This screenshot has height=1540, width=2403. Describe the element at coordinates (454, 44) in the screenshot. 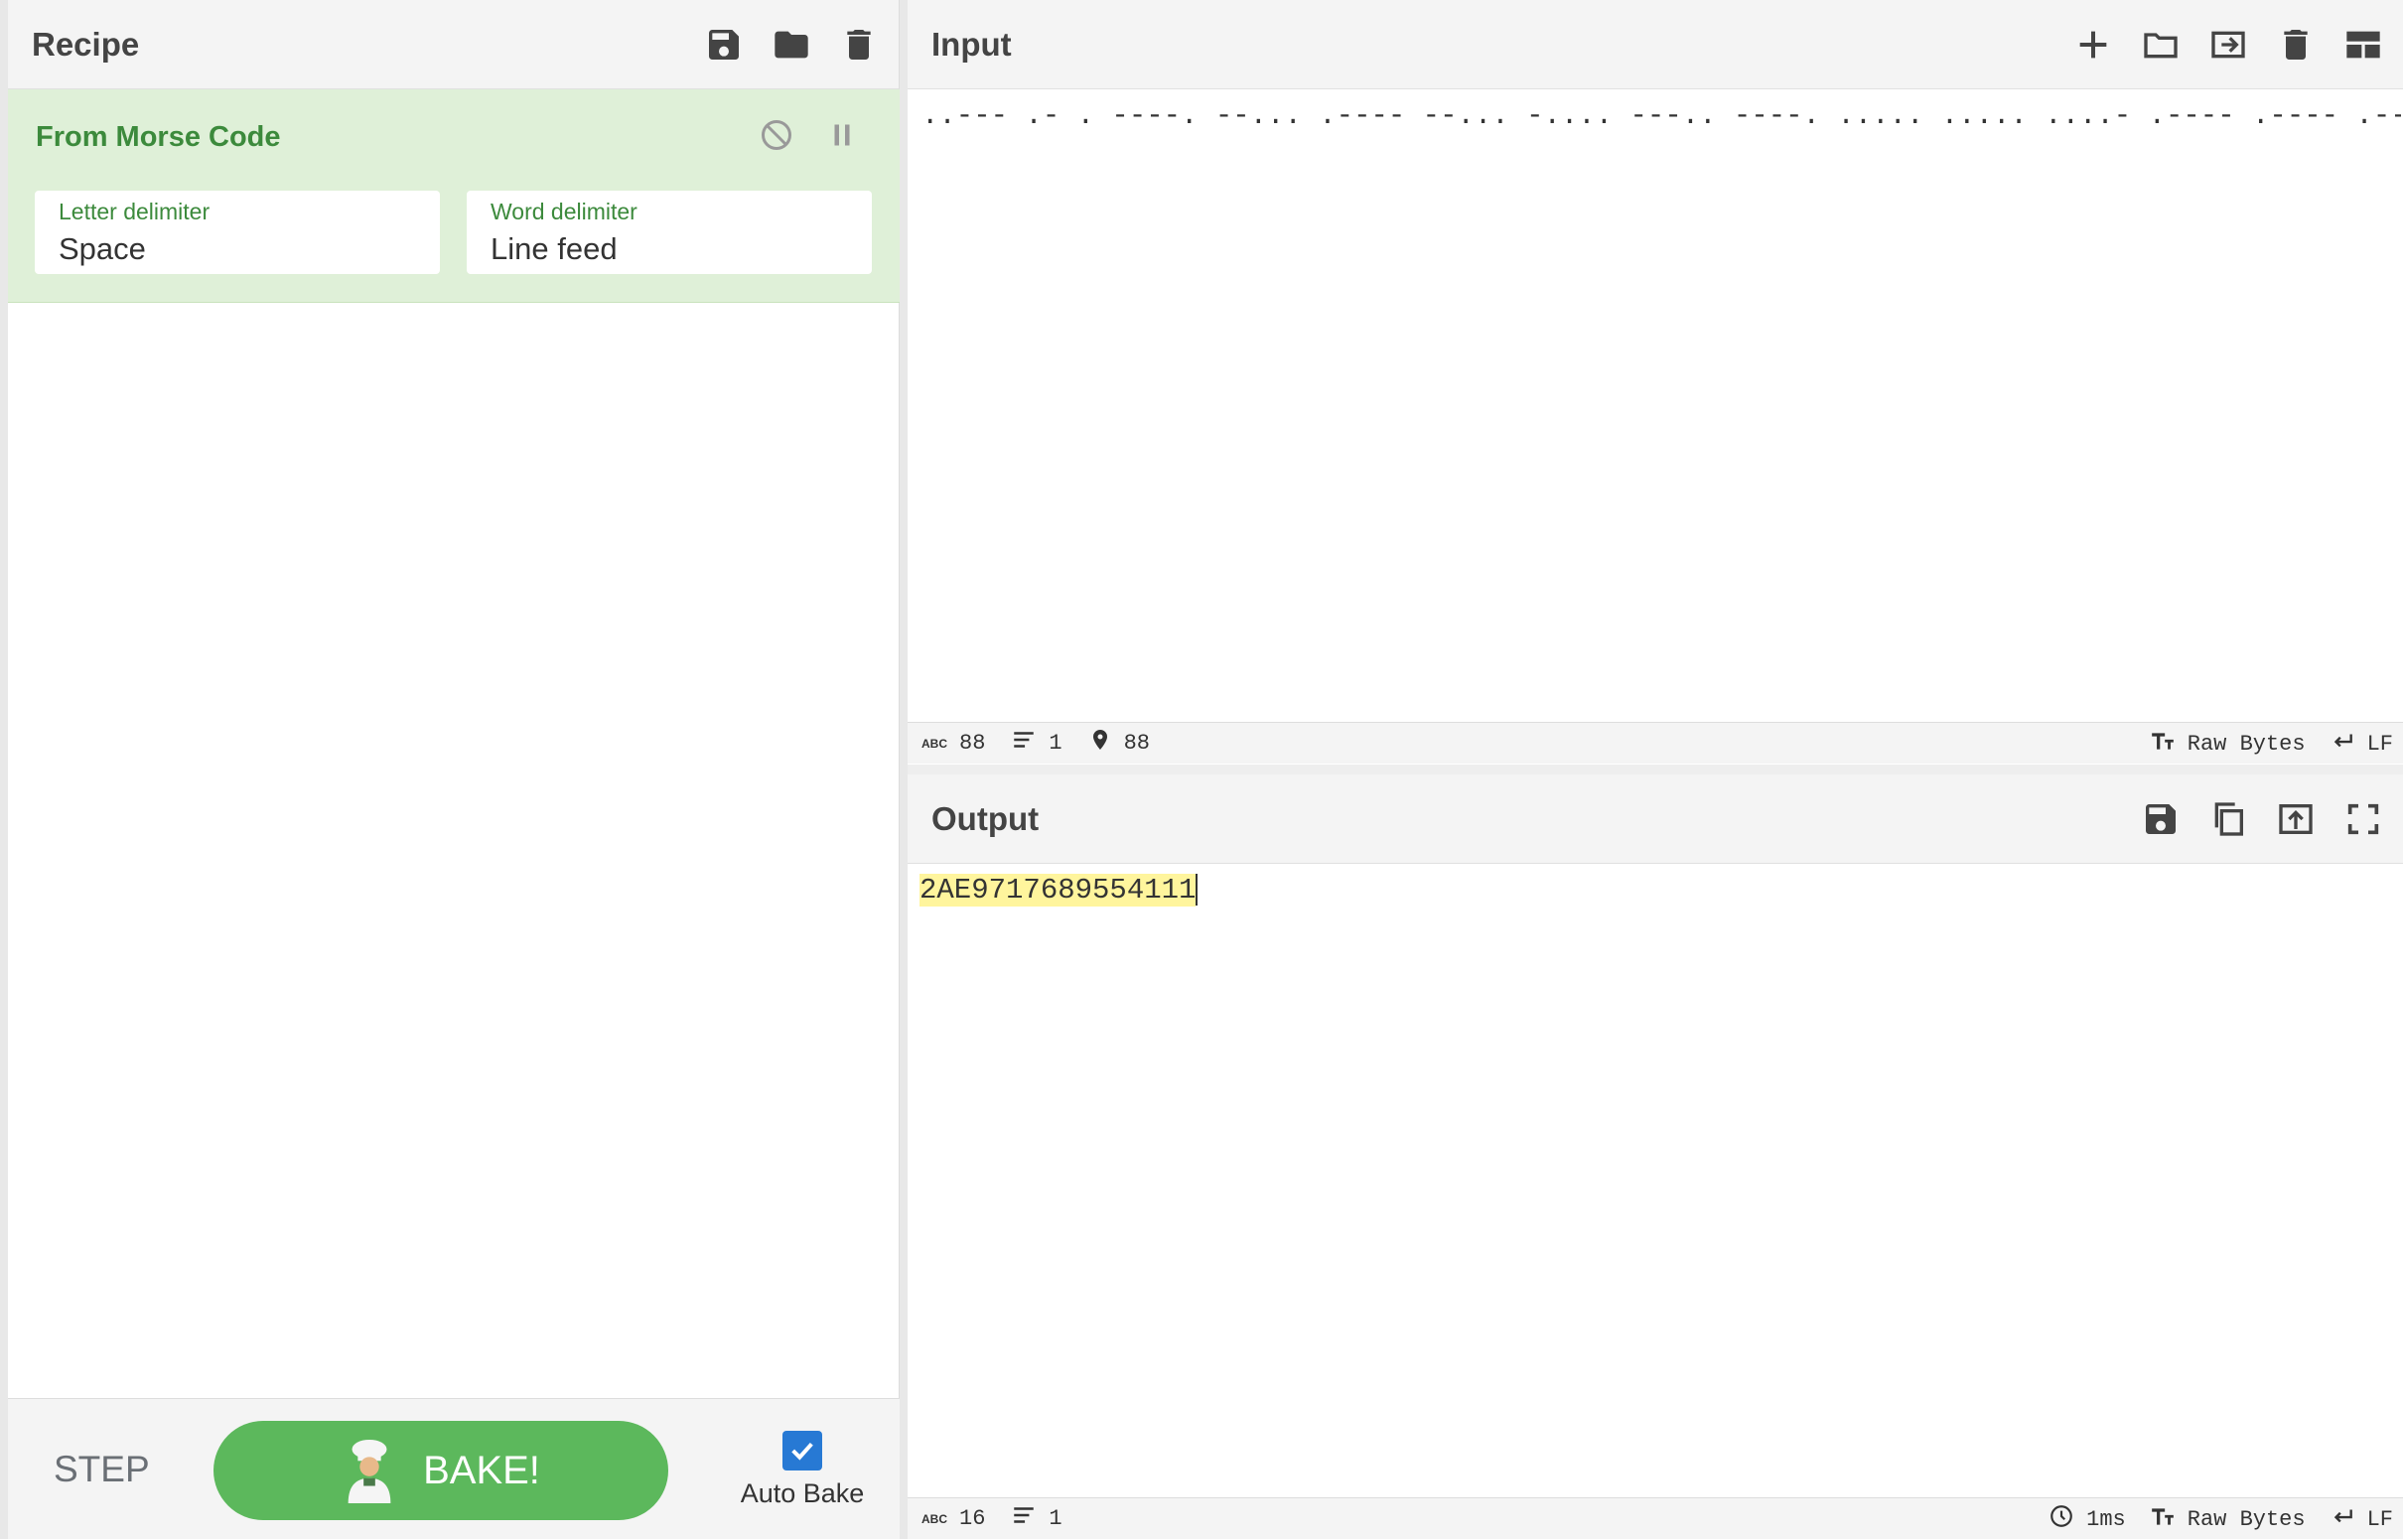

I see `recipe-header: Recipe` at that location.